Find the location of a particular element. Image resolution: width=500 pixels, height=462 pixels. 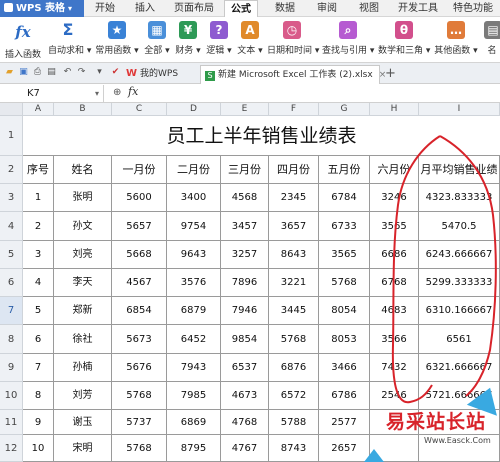

row-header-5: 5 is located at coordinates (11, 255).